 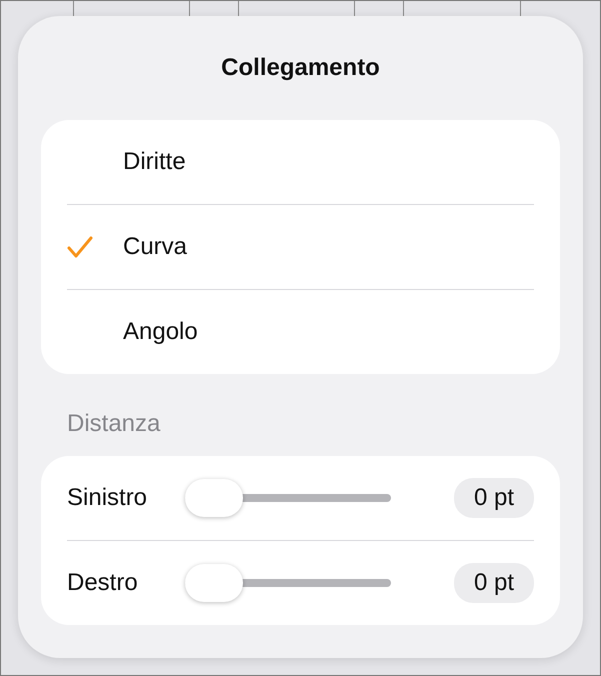 What do you see at coordinates (107, 498) in the screenshot?
I see `slider-label: Sinistro` at bounding box center [107, 498].